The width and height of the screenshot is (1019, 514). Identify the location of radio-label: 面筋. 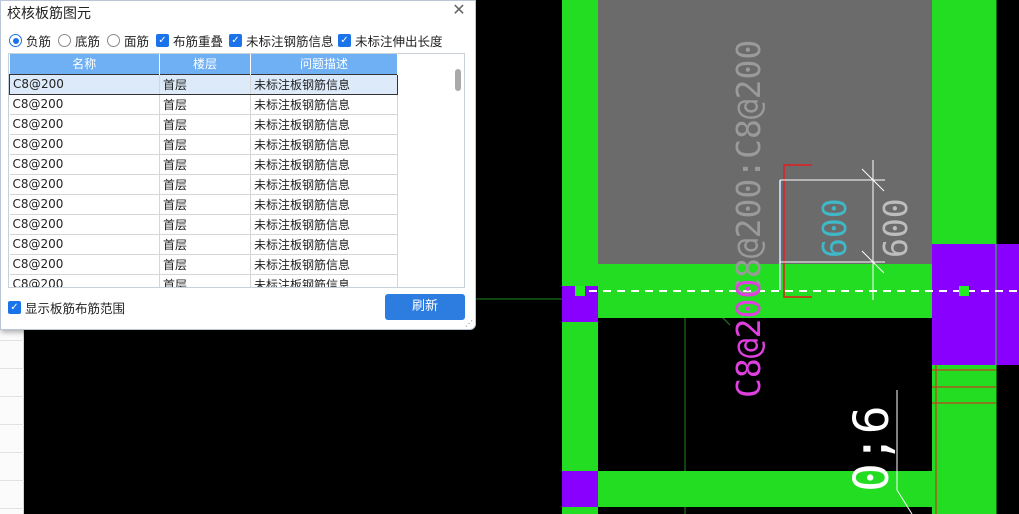
(137, 41).